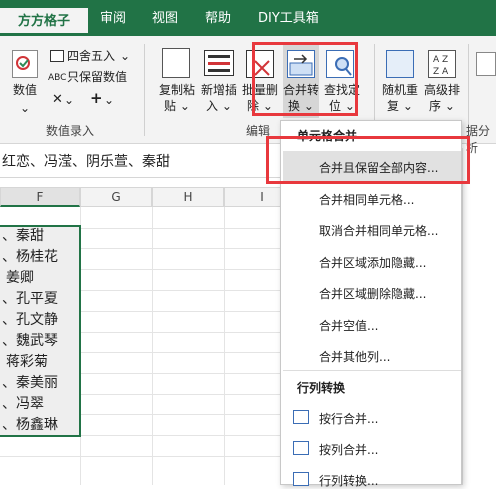 The image size is (496, 489). I want to click on menu-divider, so click(372, 370).